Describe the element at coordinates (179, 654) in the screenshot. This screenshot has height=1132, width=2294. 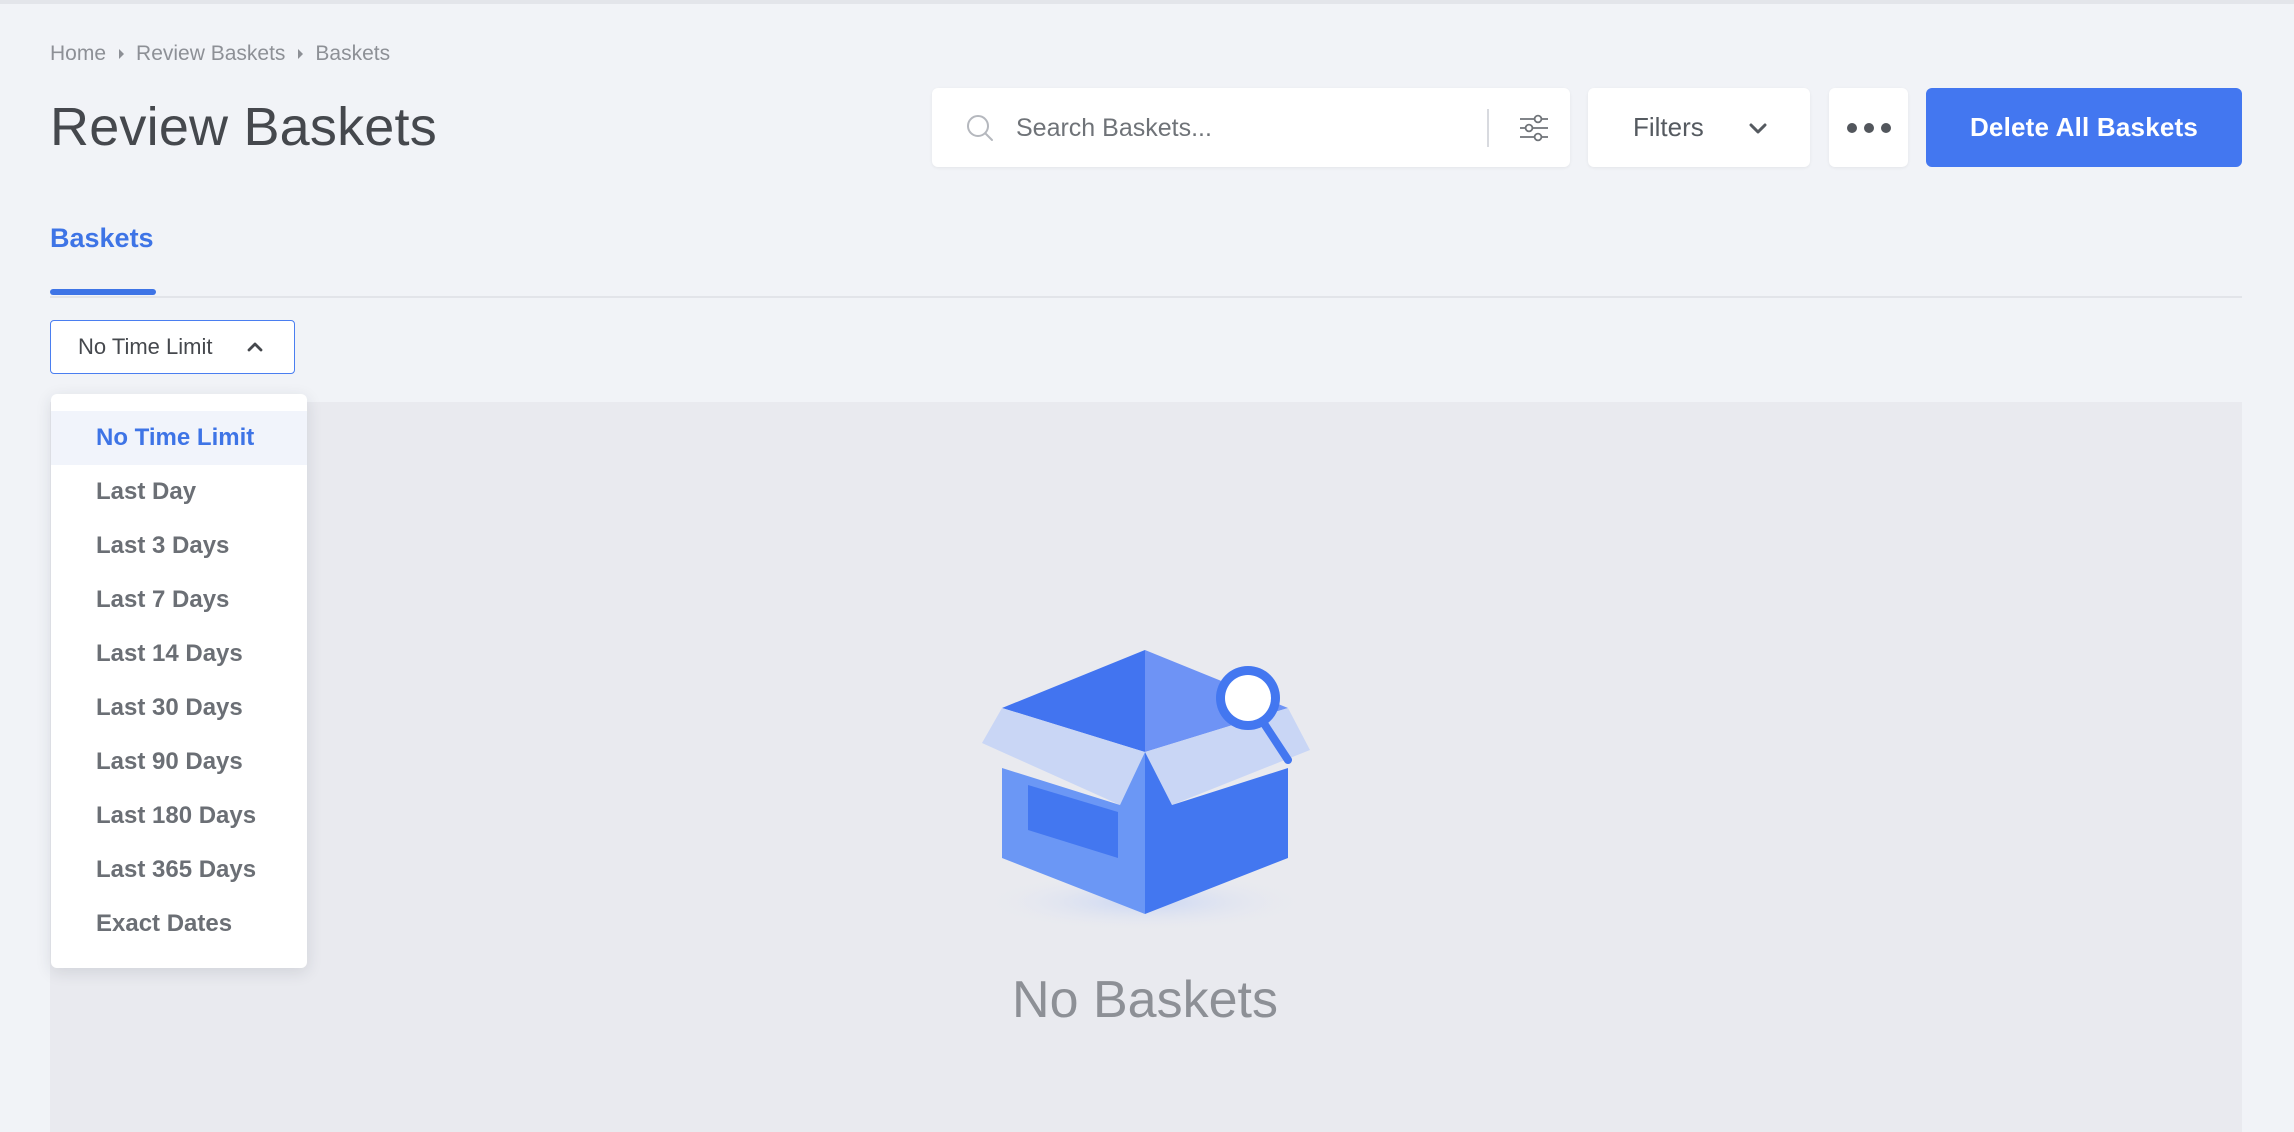
I see `dropdown-option-last-14-days: Last 14 Days` at that location.